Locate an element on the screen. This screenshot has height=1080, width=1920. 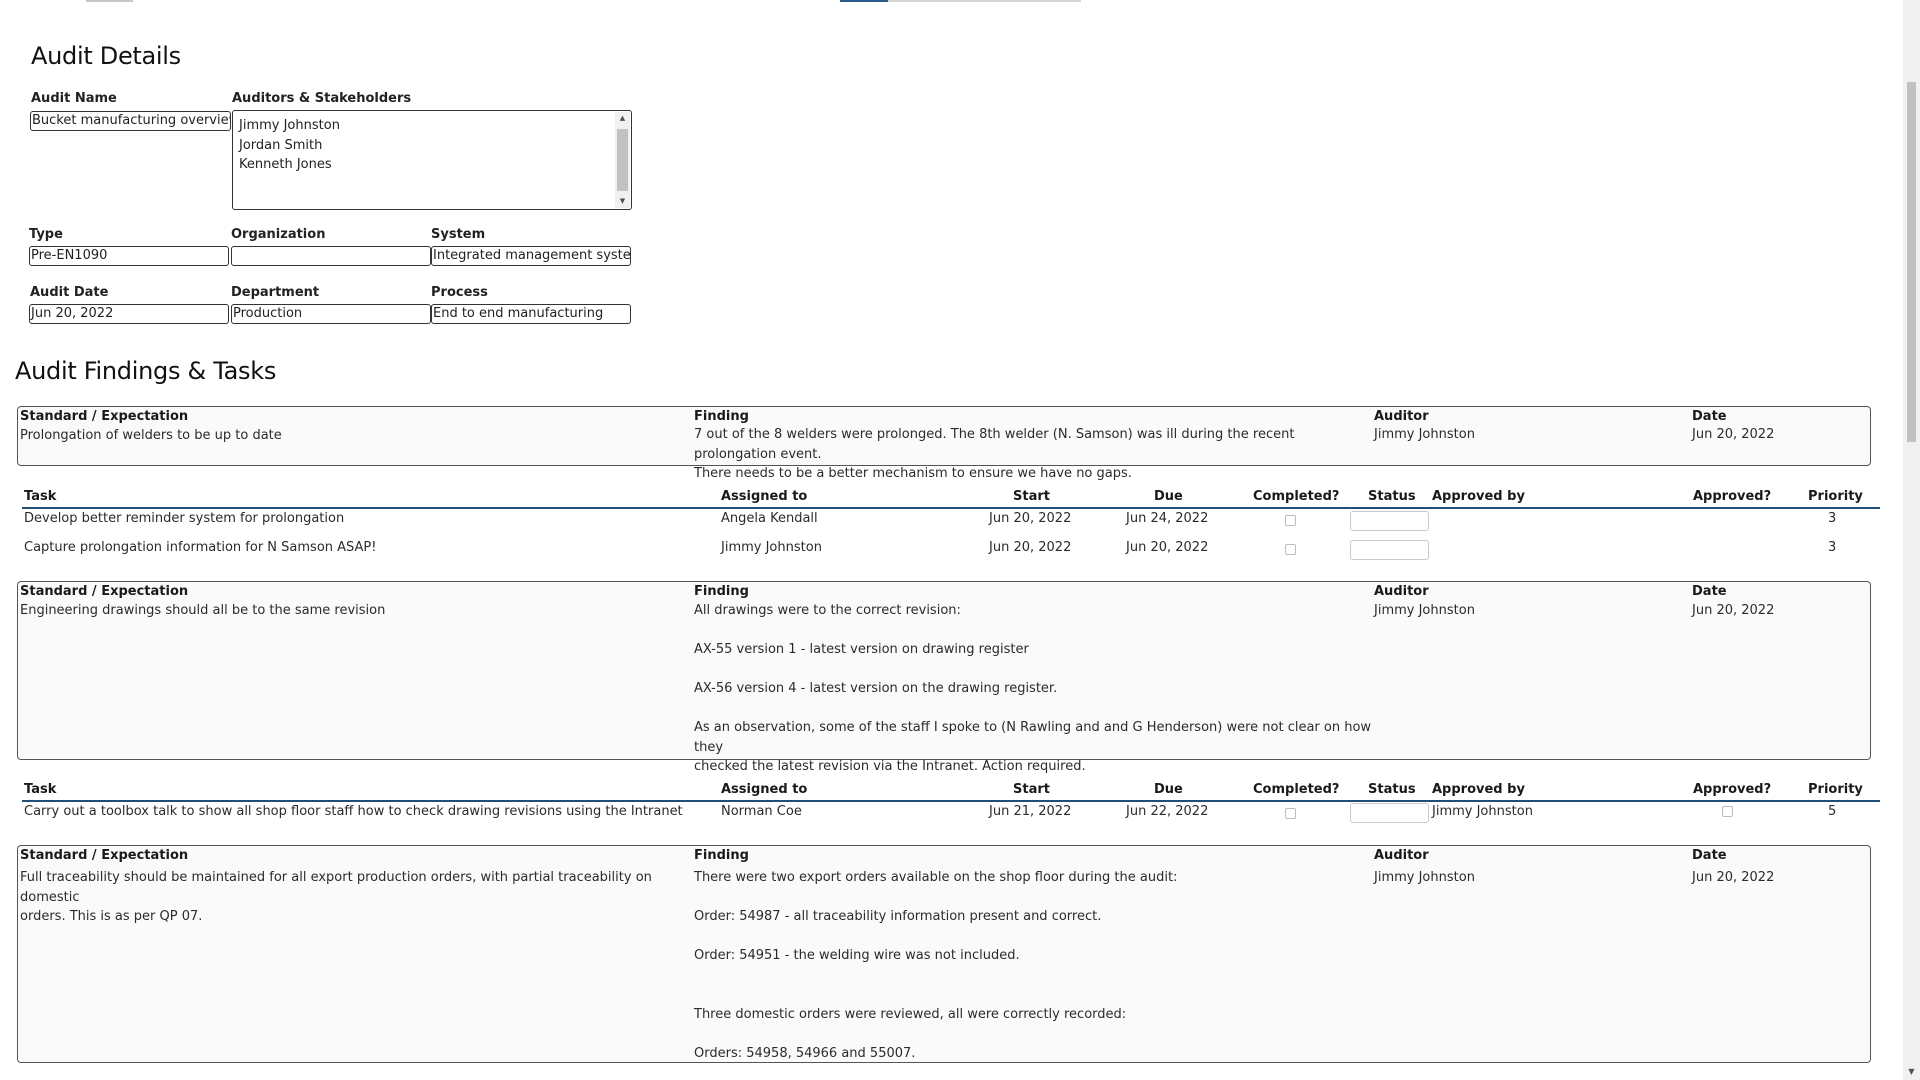
audit-name-input: Bucket manufacturing overview is located at coordinates (130, 121).